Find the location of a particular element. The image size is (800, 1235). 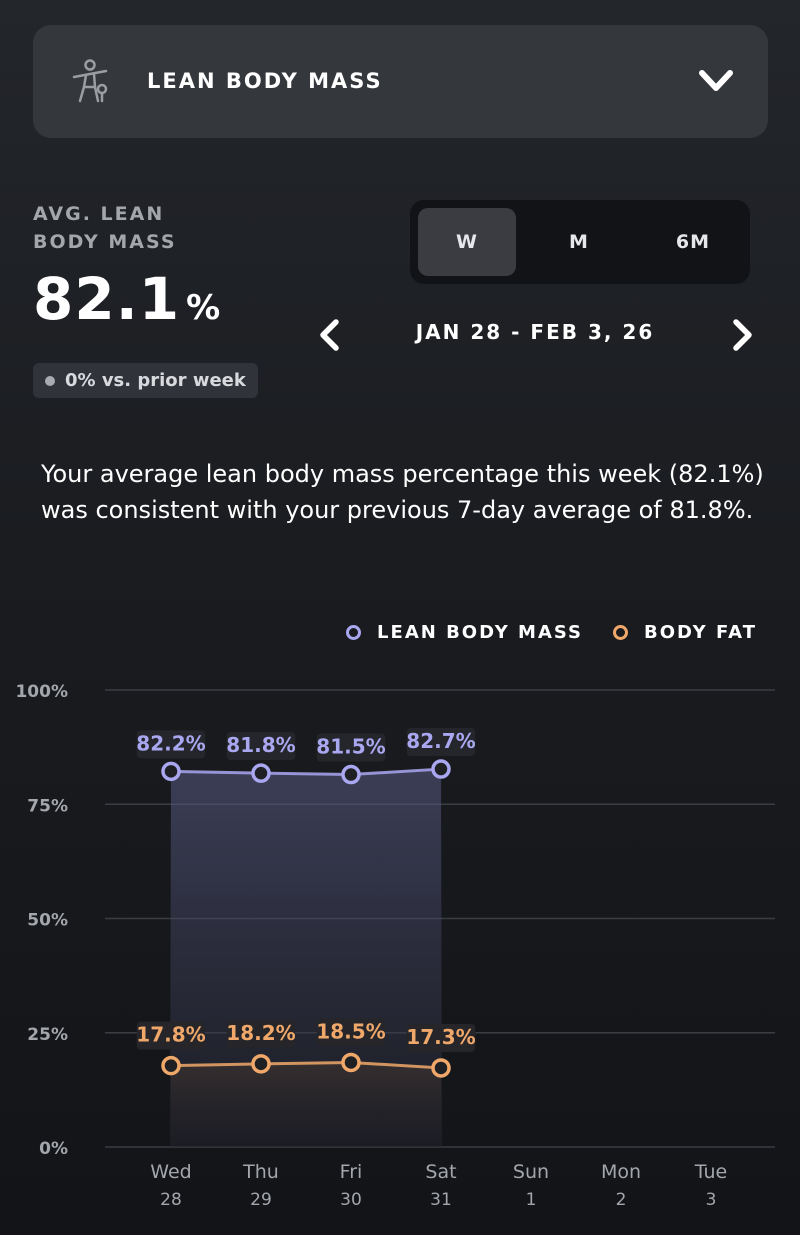

tab-week: W is located at coordinates (467, 242).